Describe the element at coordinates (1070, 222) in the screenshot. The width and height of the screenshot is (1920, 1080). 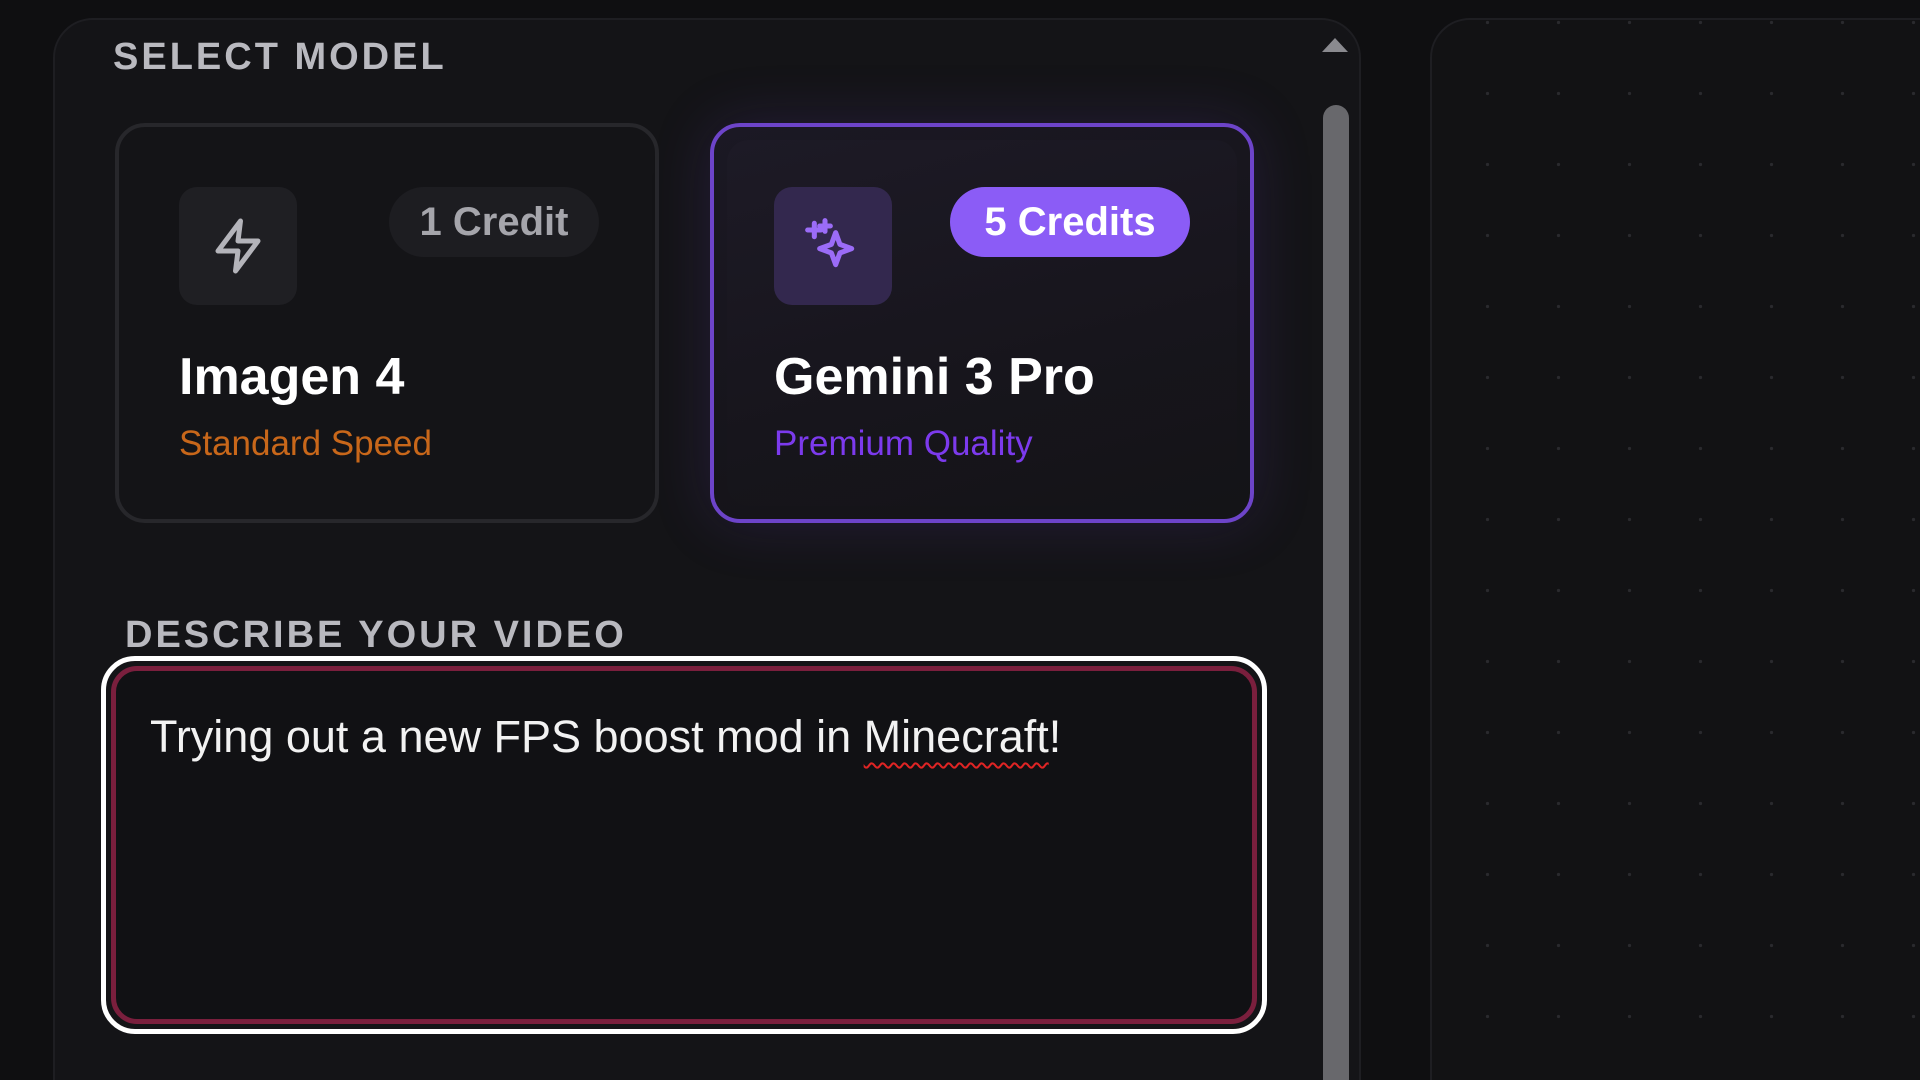
I see `credit-badge: 5 Credits` at that location.